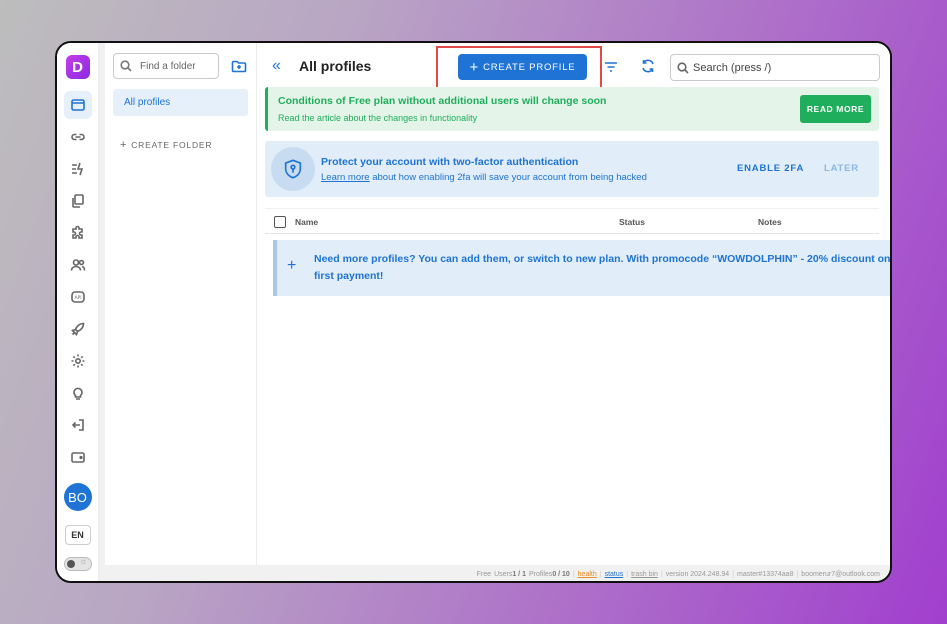  What do you see at coordinates (77, 563) in the screenshot?
I see `theme-toggle` at bounding box center [77, 563].